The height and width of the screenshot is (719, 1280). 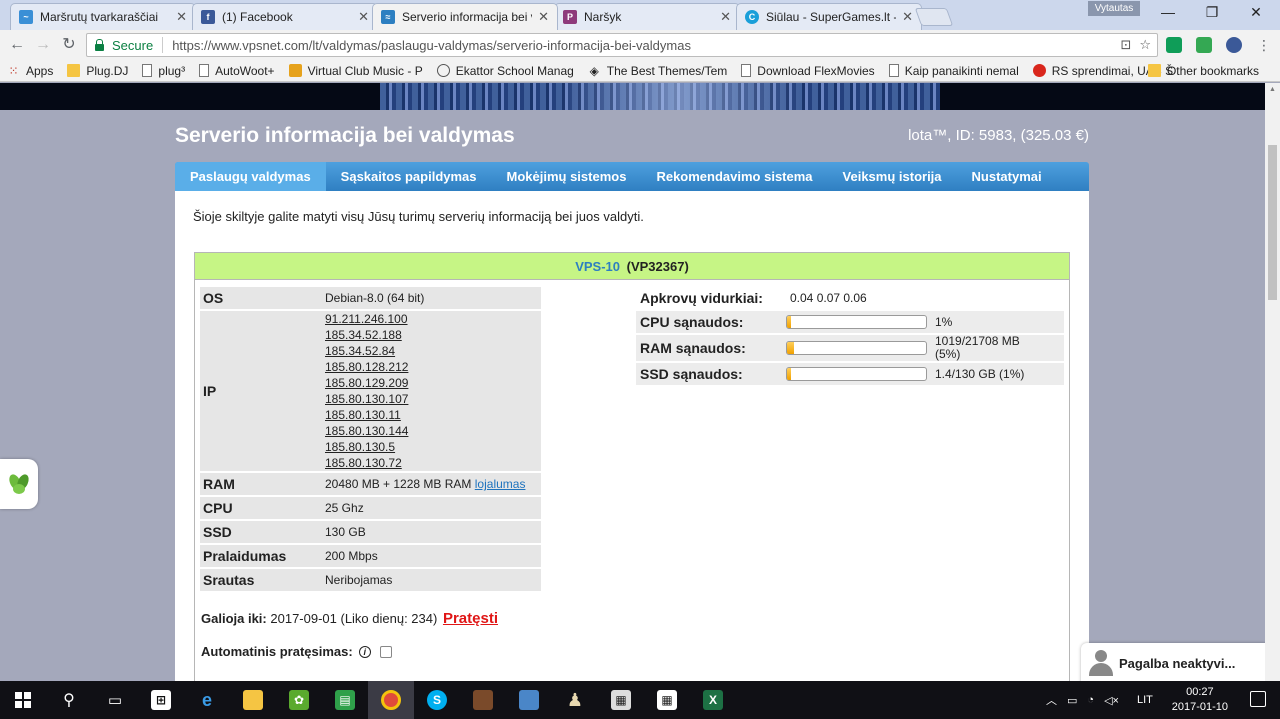 What do you see at coordinates (831, 17) in the screenshot?
I see `tab-title: Siūlau - SuperGames.lt -` at bounding box center [831, 17].